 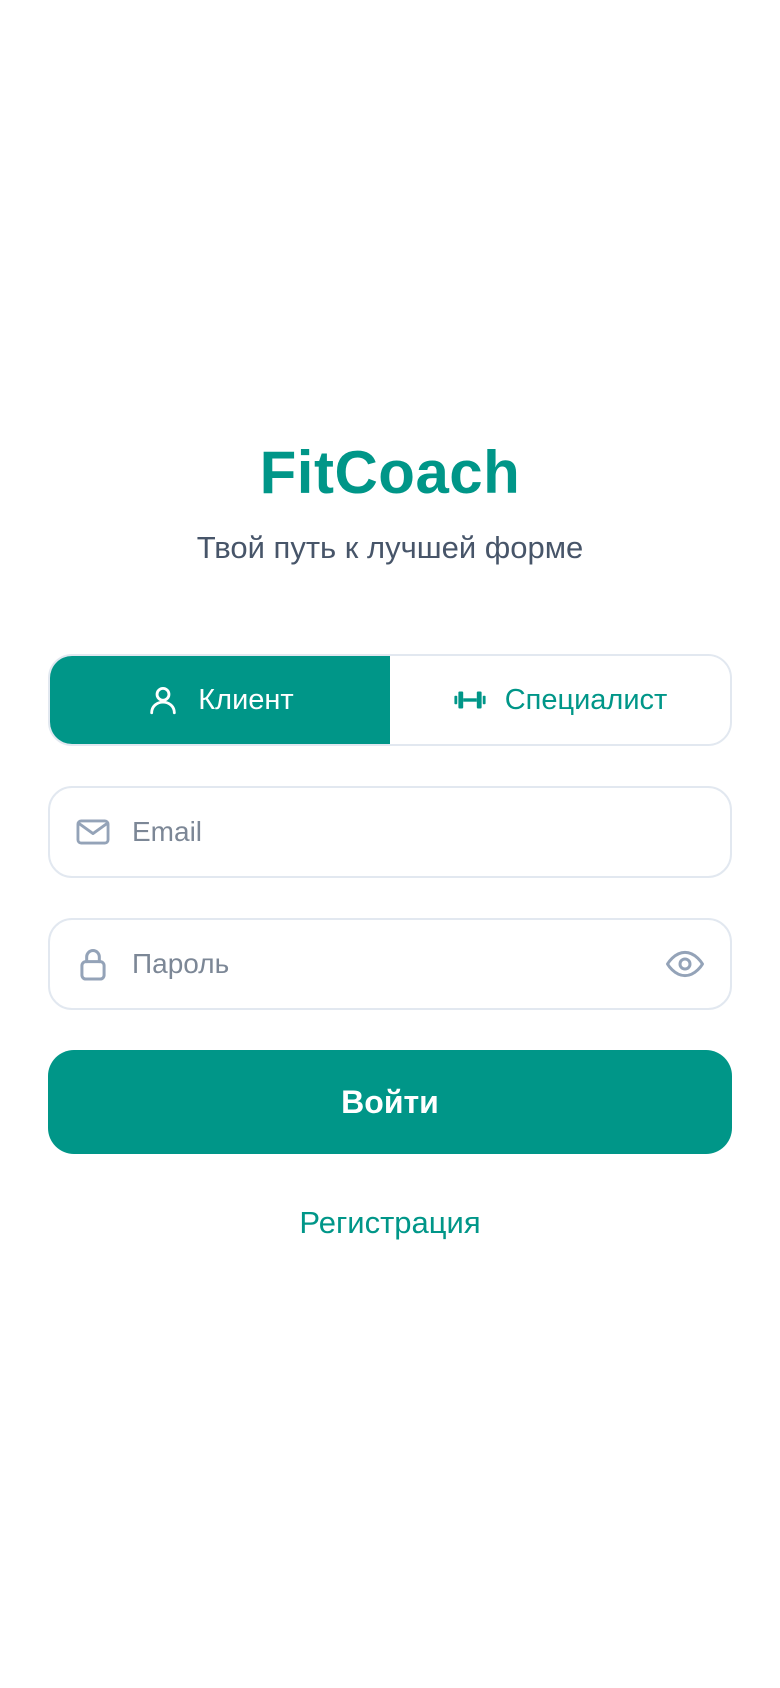 I want to click on role-option-specialist: Специалист, so click(x=560, y=700).